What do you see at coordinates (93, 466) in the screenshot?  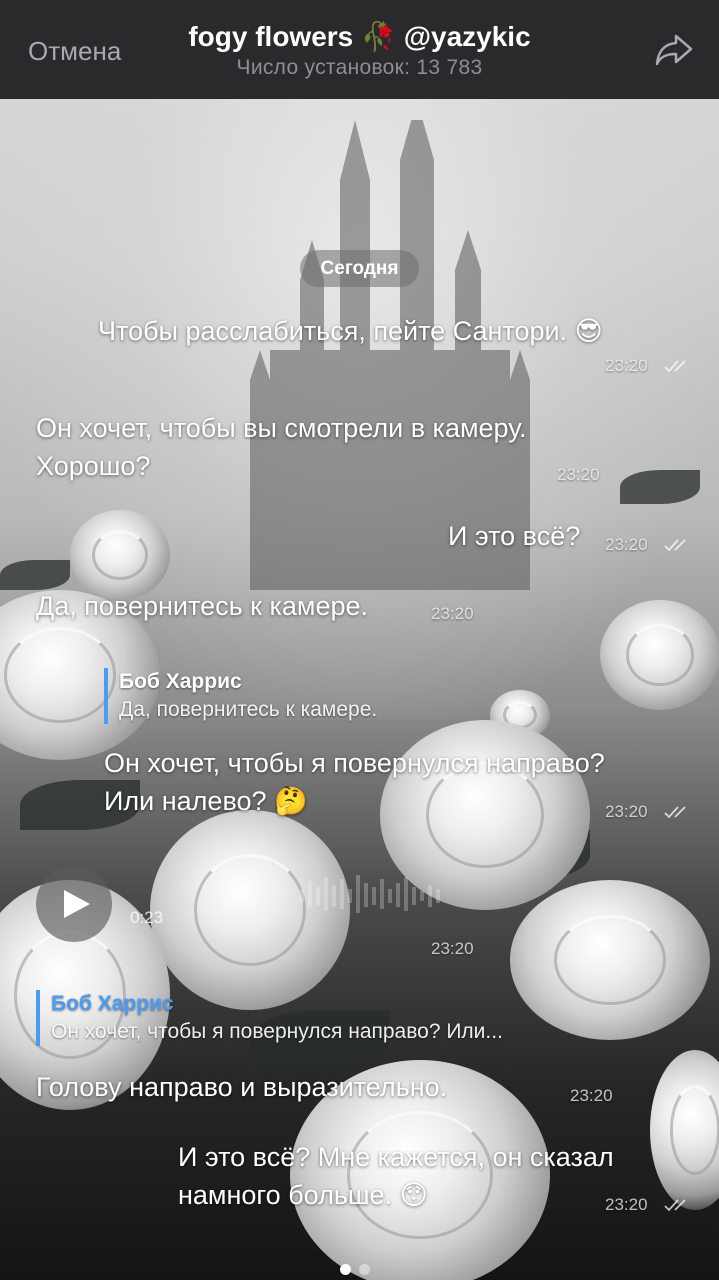 I see `message-line: Хорошо?` at bounding box center [93, 466].